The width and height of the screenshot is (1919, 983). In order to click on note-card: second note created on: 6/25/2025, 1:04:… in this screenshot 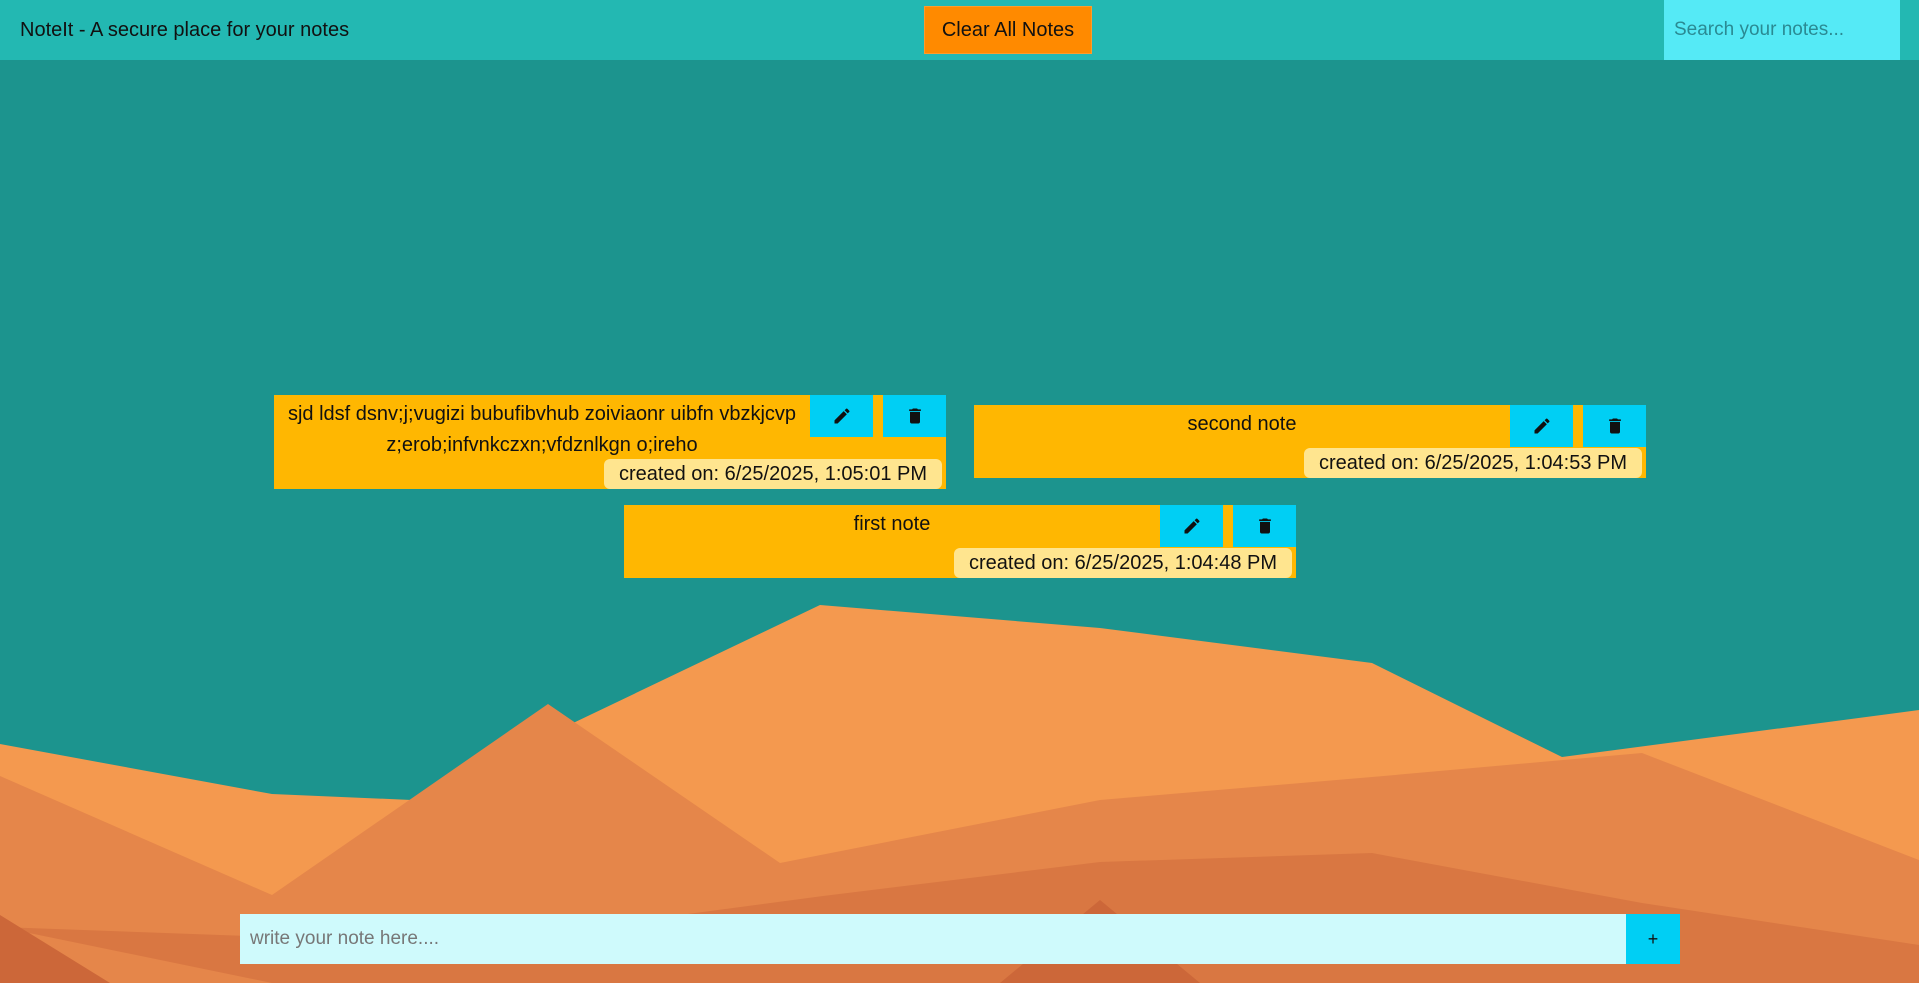, I will do `click(1310, 441)`.